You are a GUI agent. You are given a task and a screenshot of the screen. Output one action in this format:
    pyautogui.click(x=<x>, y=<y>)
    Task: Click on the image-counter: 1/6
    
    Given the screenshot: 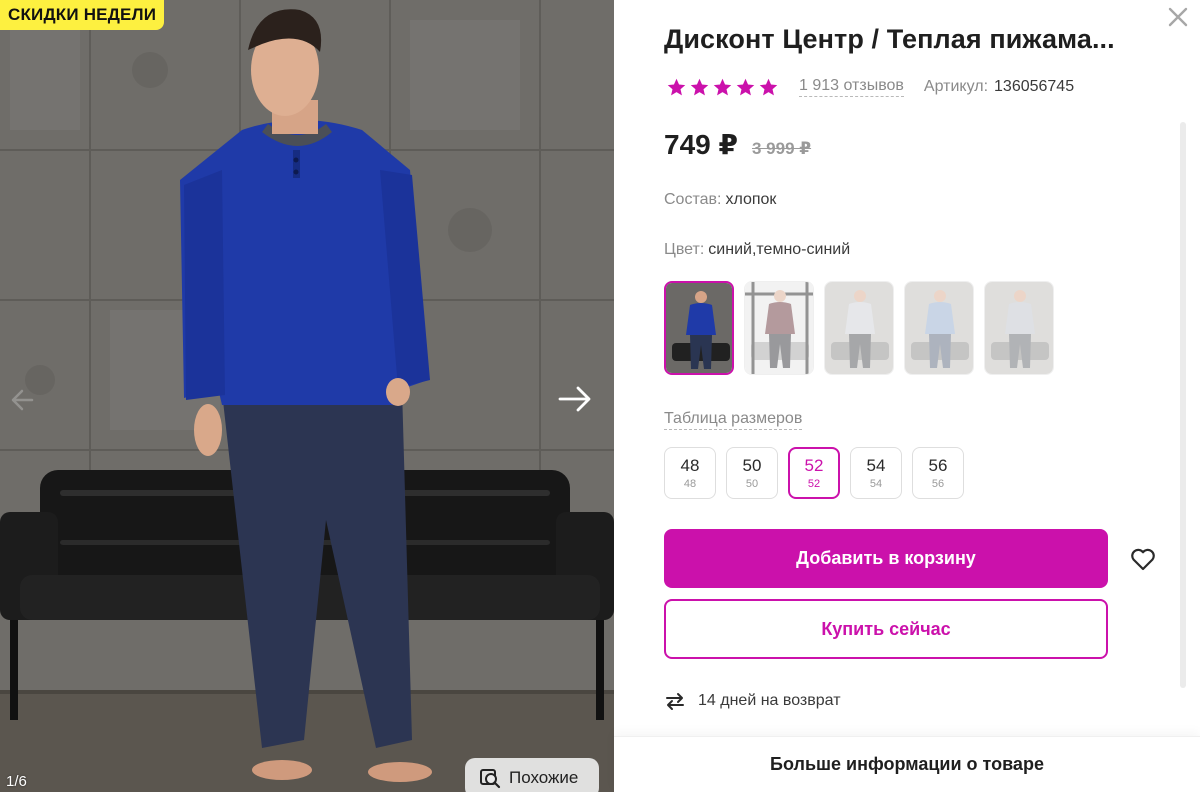 What is the action you would take?
    pyautogui.click(x=16, y=781)
    